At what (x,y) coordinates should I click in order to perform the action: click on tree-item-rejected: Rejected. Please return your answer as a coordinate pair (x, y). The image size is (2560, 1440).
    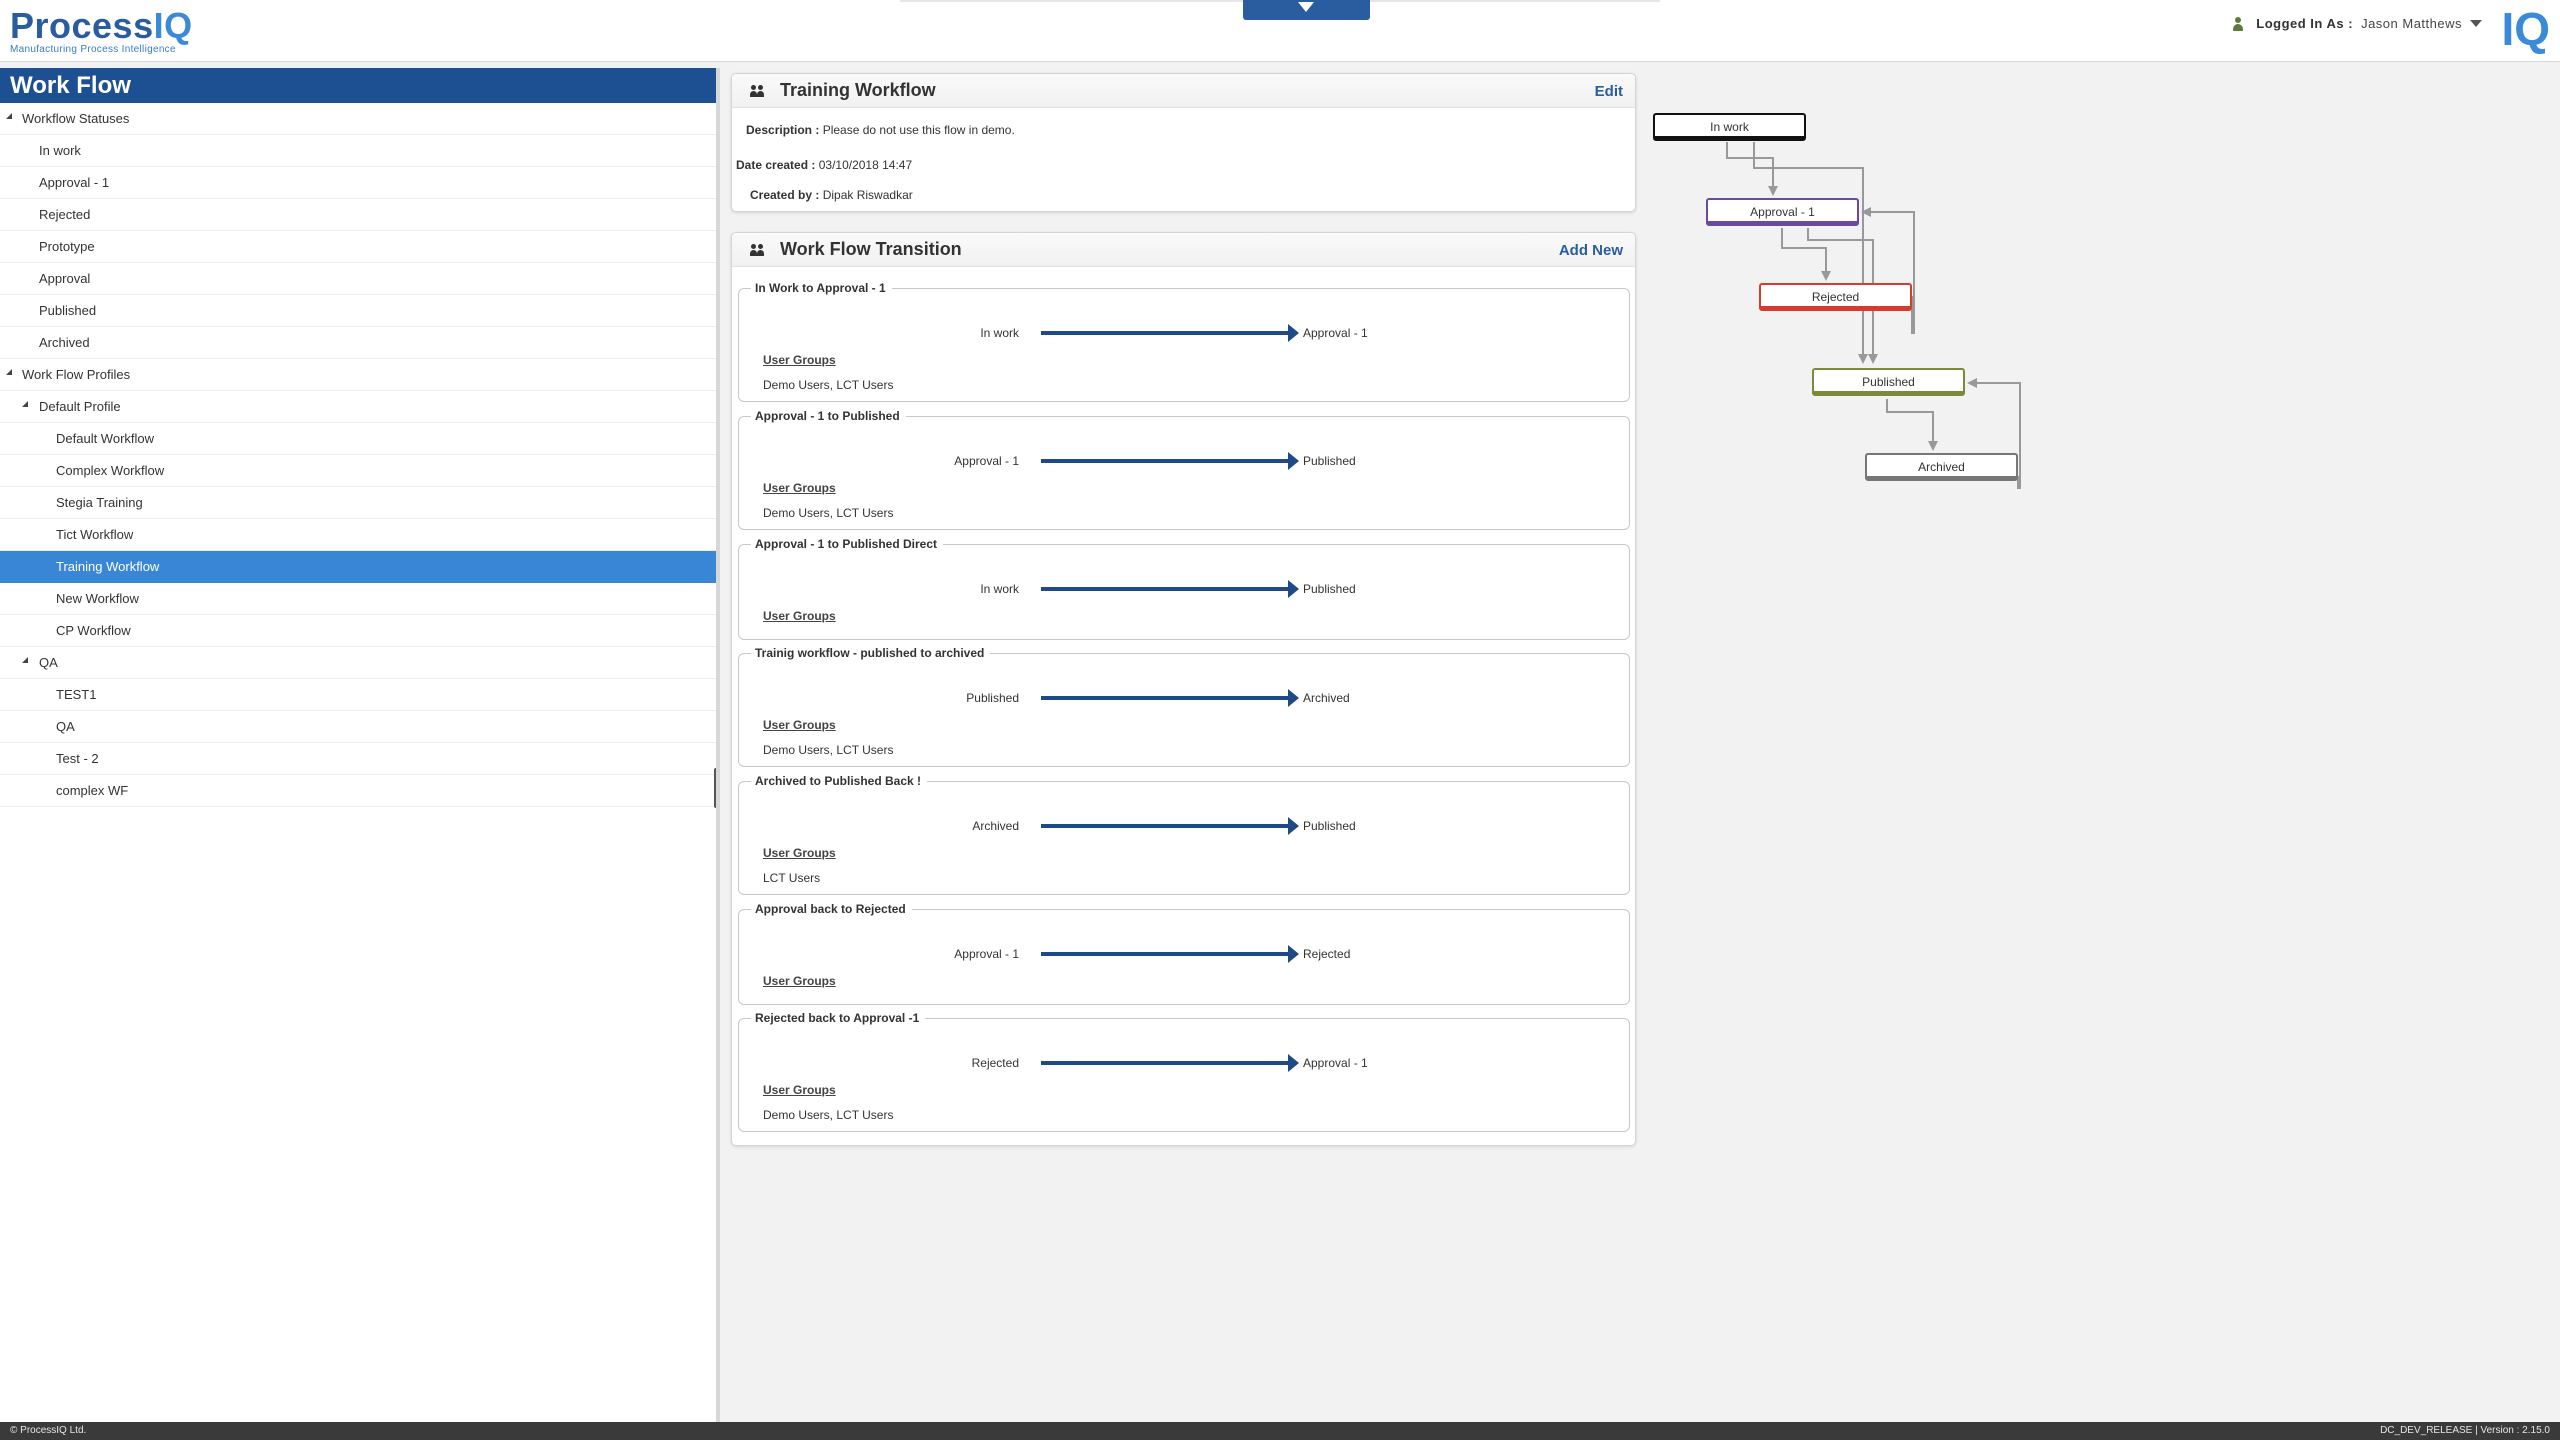
    Looking at the image, I should click on (358, 215).